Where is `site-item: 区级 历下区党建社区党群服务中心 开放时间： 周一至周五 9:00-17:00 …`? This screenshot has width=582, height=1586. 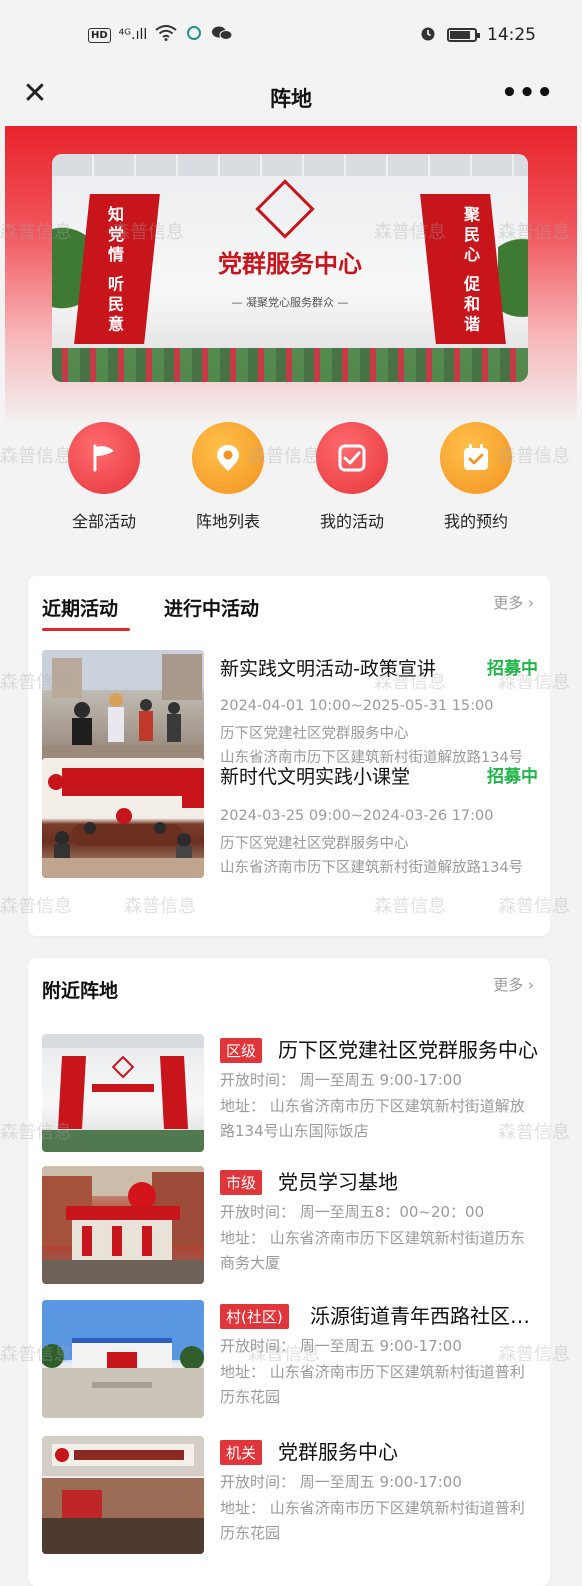 site-item: 区级 历下区党建社区党群服务中心 开放时间： 周一至周五 9:00-17:00 … is located at coordinates (290, 1093).